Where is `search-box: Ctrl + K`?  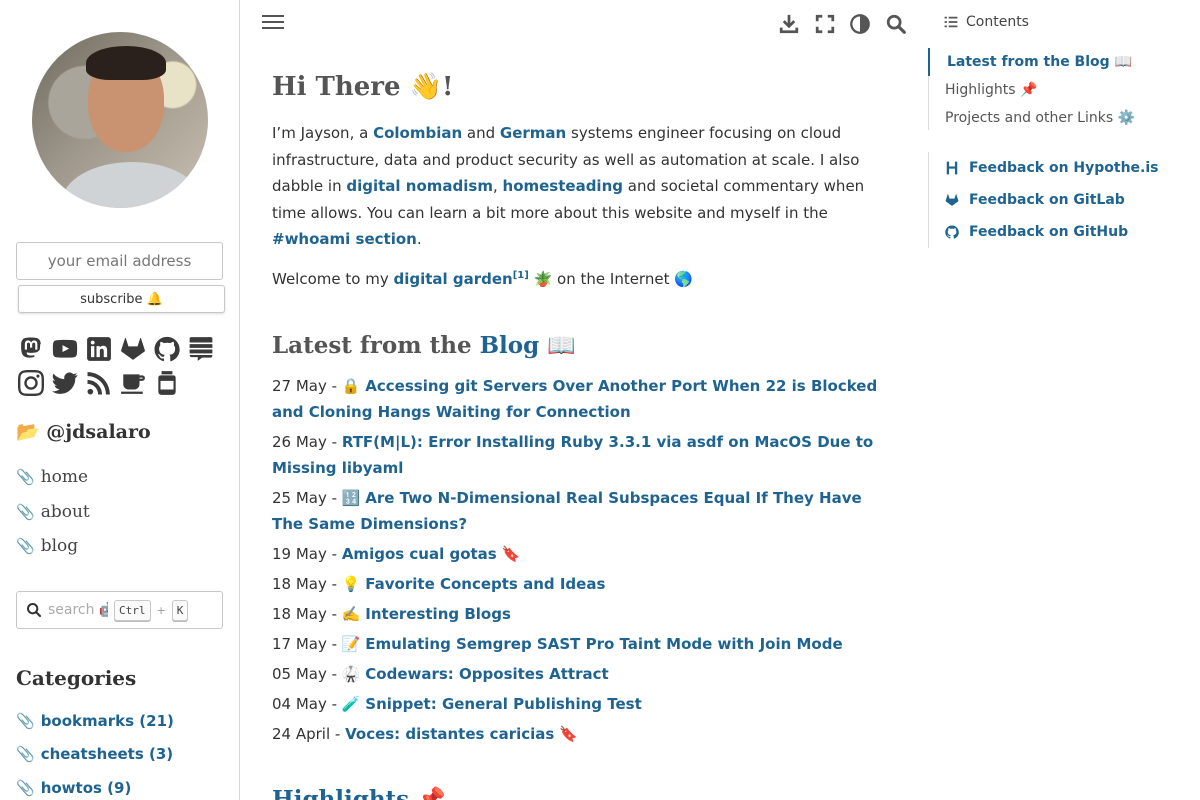 search-box: Ctrl + K is located at coordinates (119, 610).